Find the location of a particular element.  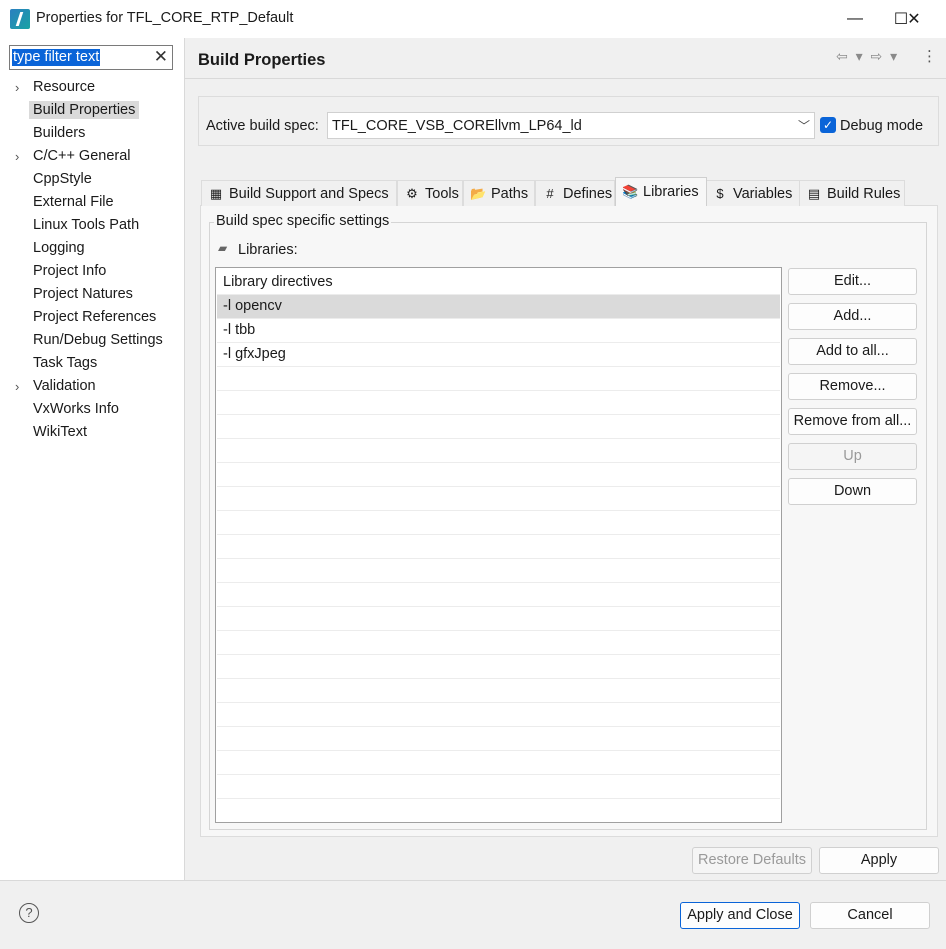

group-title: Build spec specific settings is located at coordinates (303, 221).